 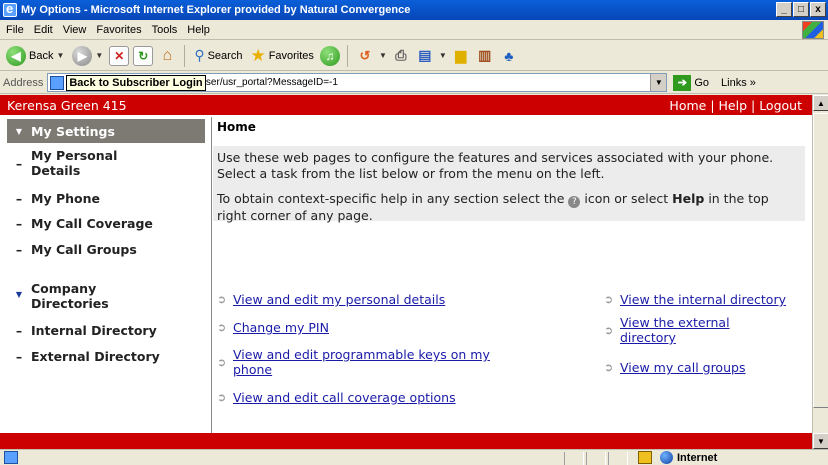 What do you see at coordinates (697, 457) in the screenshot?
I see `zone-label: Internet` at bounding box center [697, 457].